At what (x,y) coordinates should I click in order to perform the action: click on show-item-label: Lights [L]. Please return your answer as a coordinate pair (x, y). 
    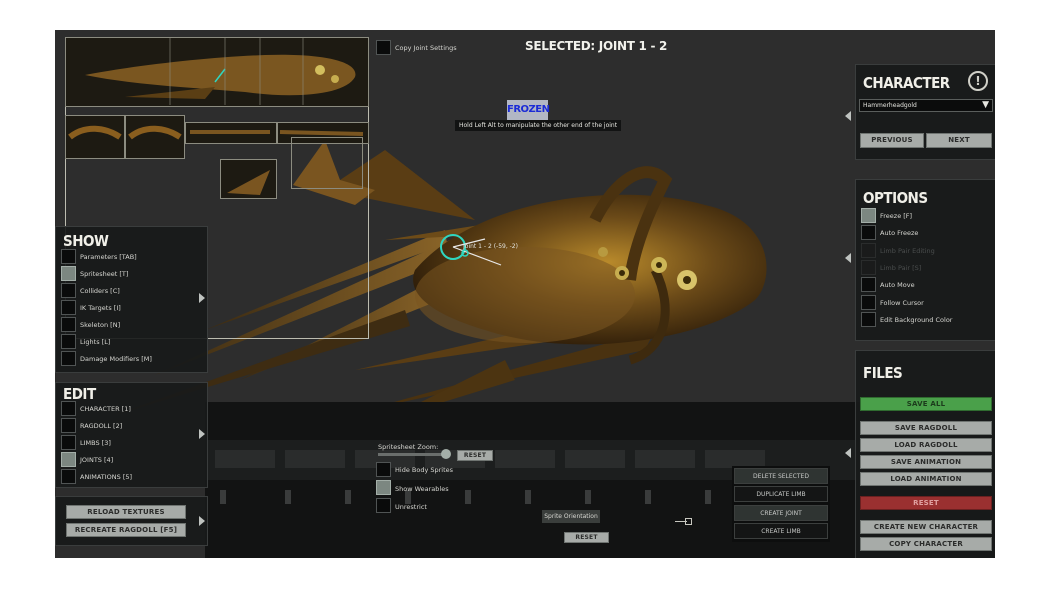
    Looking at the image, I should click on (95, 342).